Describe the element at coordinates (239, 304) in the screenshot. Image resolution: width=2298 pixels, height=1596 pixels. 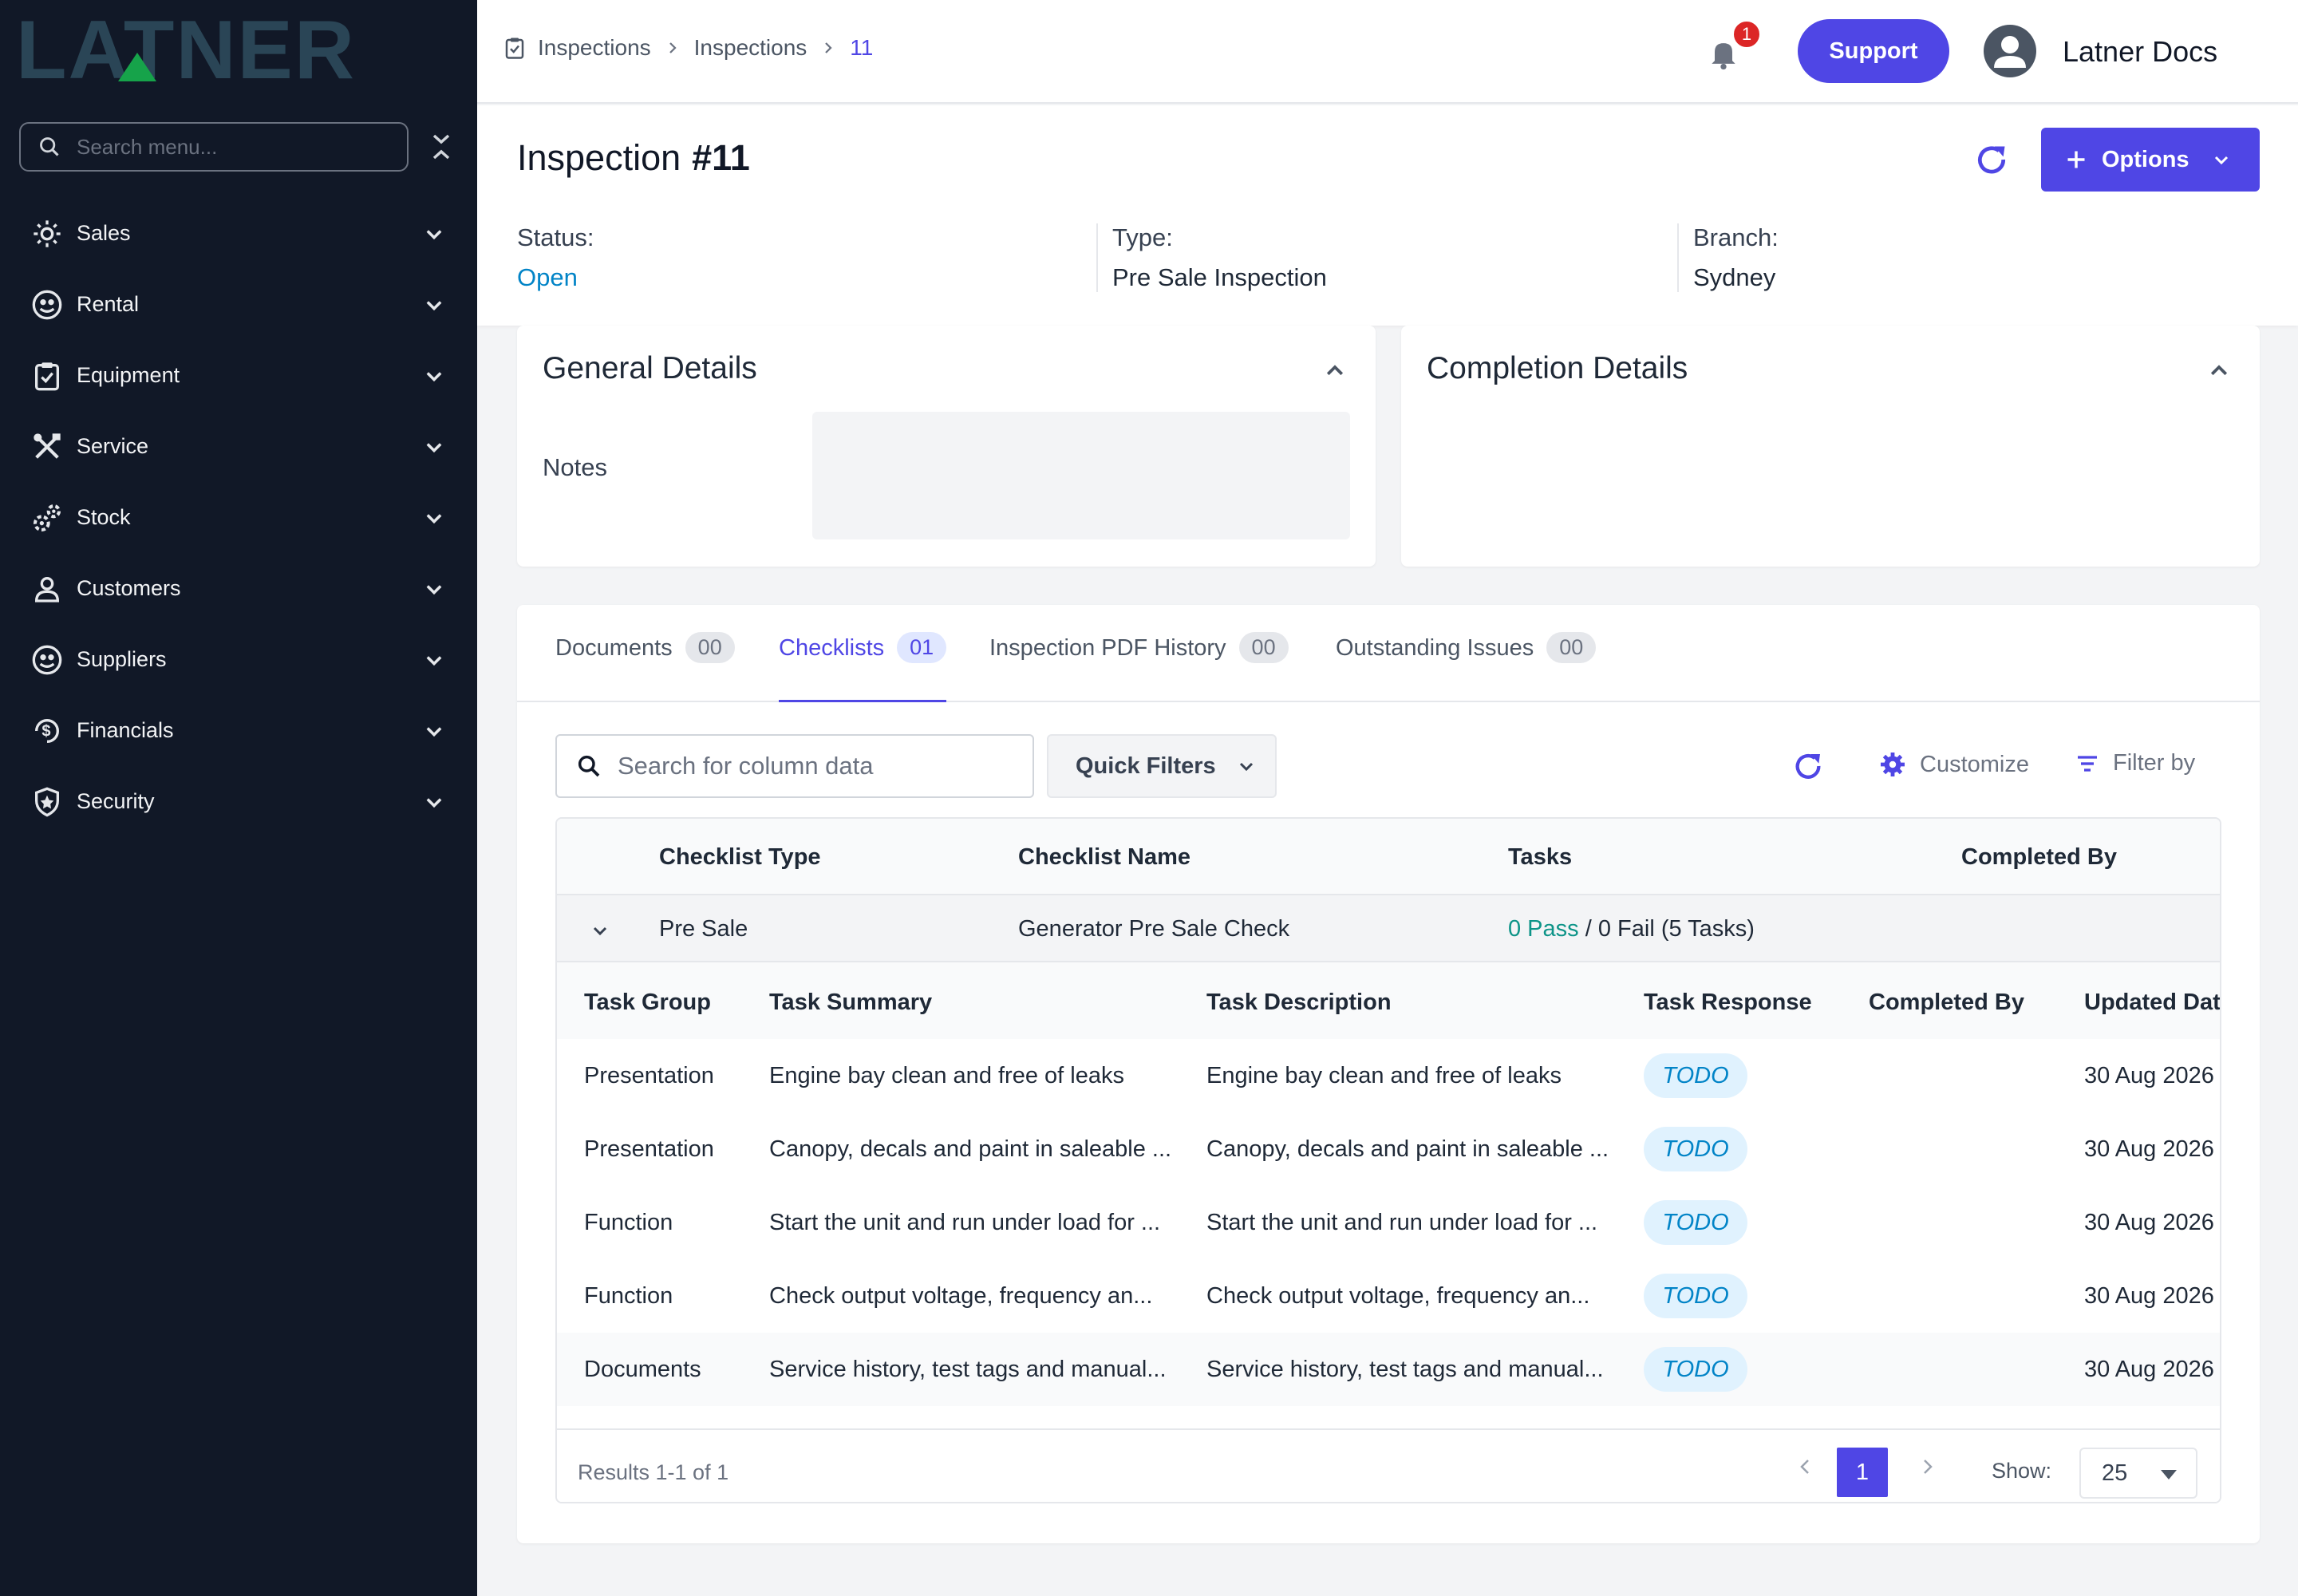
I see `sidebar-item-rental: Rental` at that location.